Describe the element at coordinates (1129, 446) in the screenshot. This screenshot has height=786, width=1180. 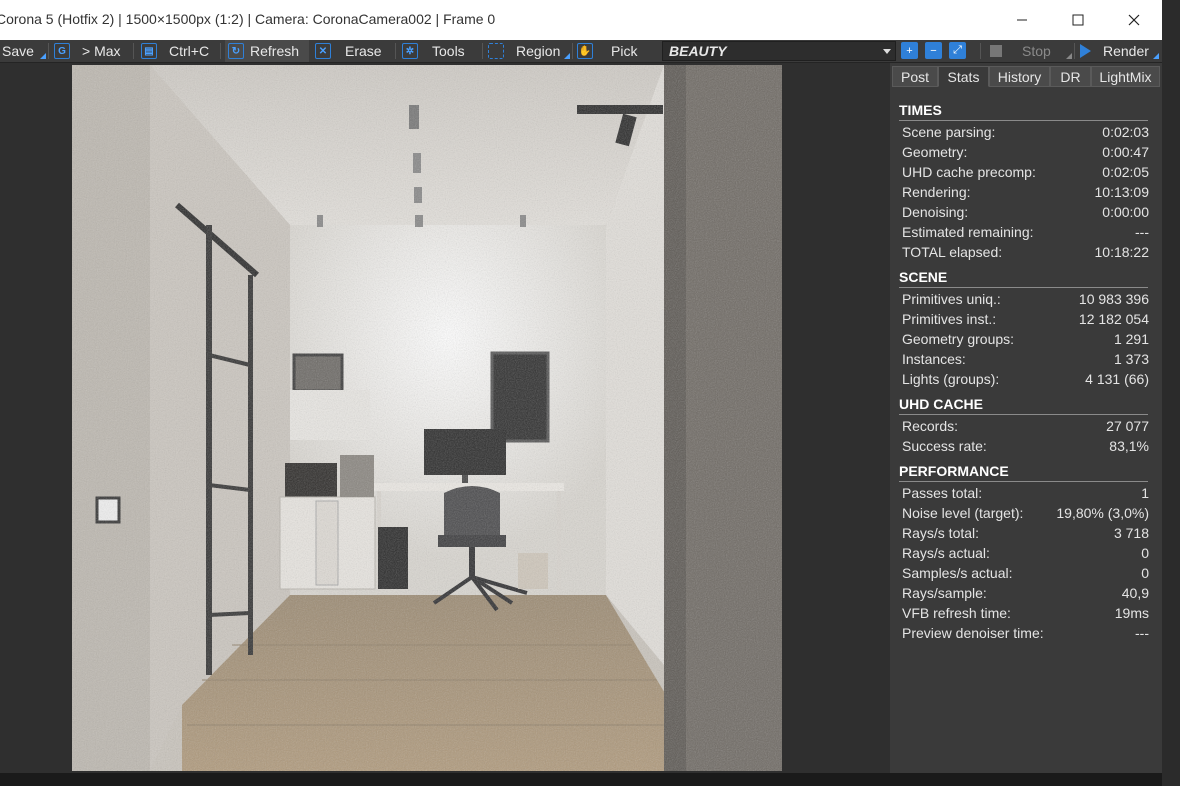
I see `stat-value: 83,1%` at that location.